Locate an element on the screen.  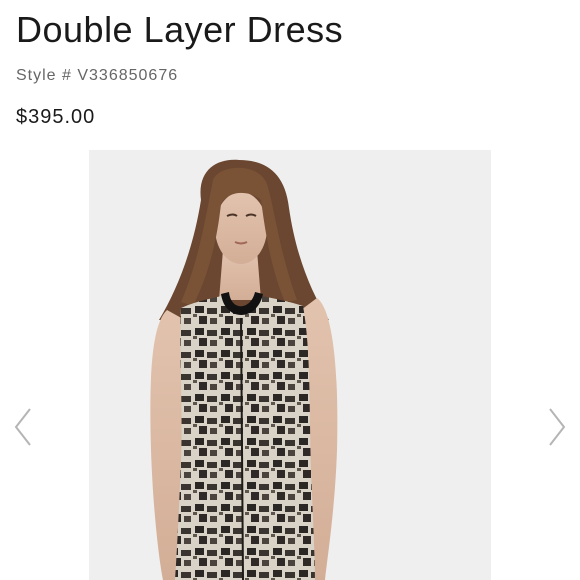
chevron-right-icon is located at coordinates (557, 427).